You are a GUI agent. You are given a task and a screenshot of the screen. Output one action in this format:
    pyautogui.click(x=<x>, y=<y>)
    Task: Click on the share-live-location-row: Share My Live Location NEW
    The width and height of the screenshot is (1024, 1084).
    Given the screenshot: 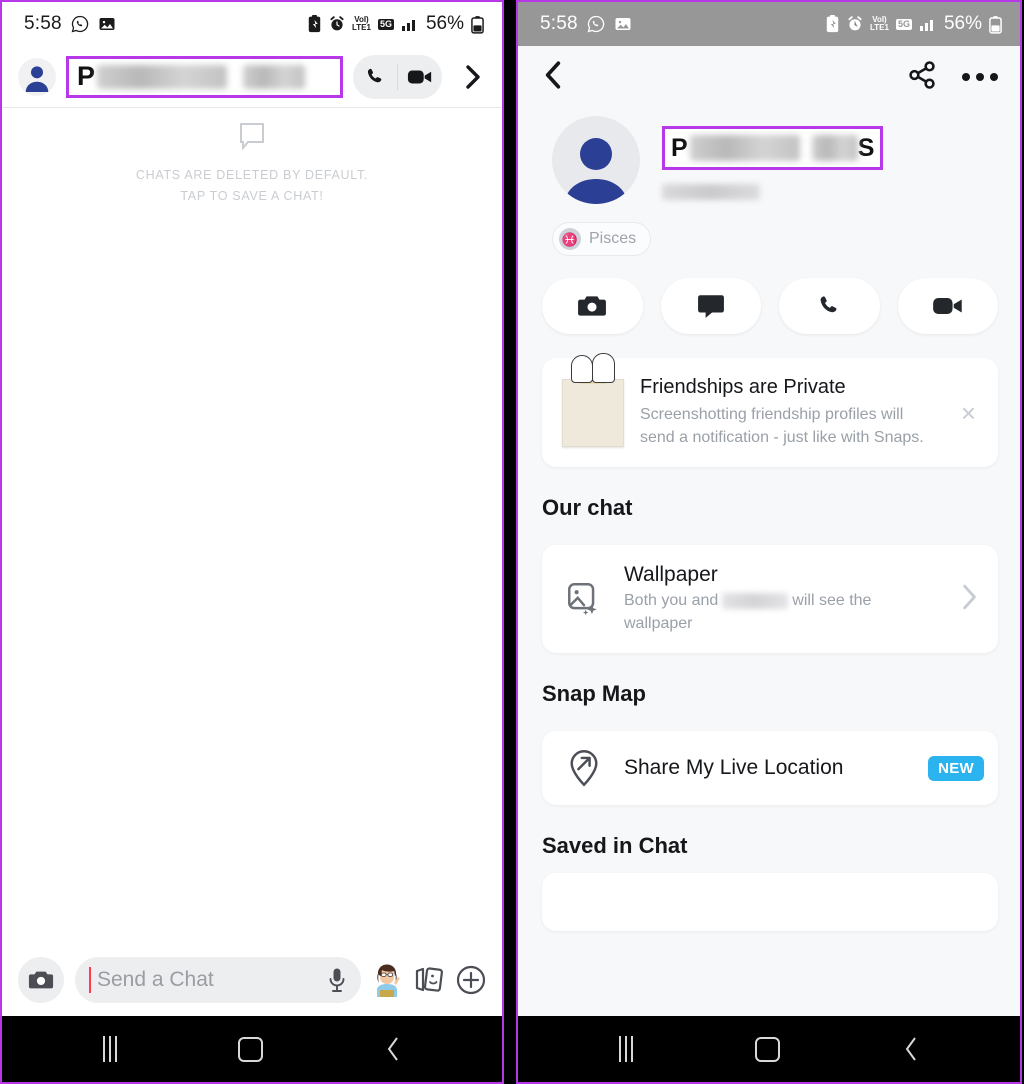 What is the action you would take?
    pyautogui.click(x=770, y=768)
    